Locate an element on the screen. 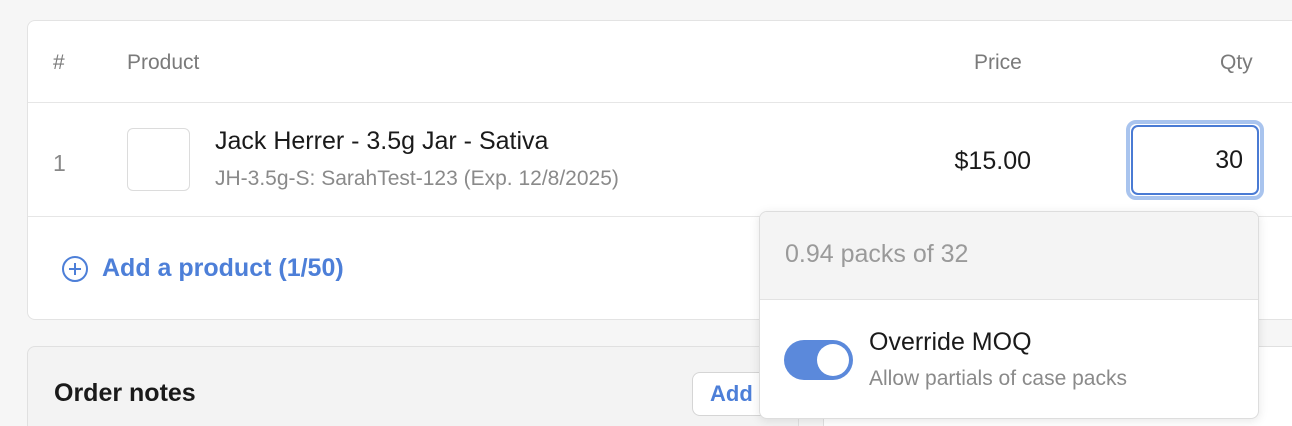 The image size is (1292, 426). product-price: $15.00 is located at coordinates (992, 161).